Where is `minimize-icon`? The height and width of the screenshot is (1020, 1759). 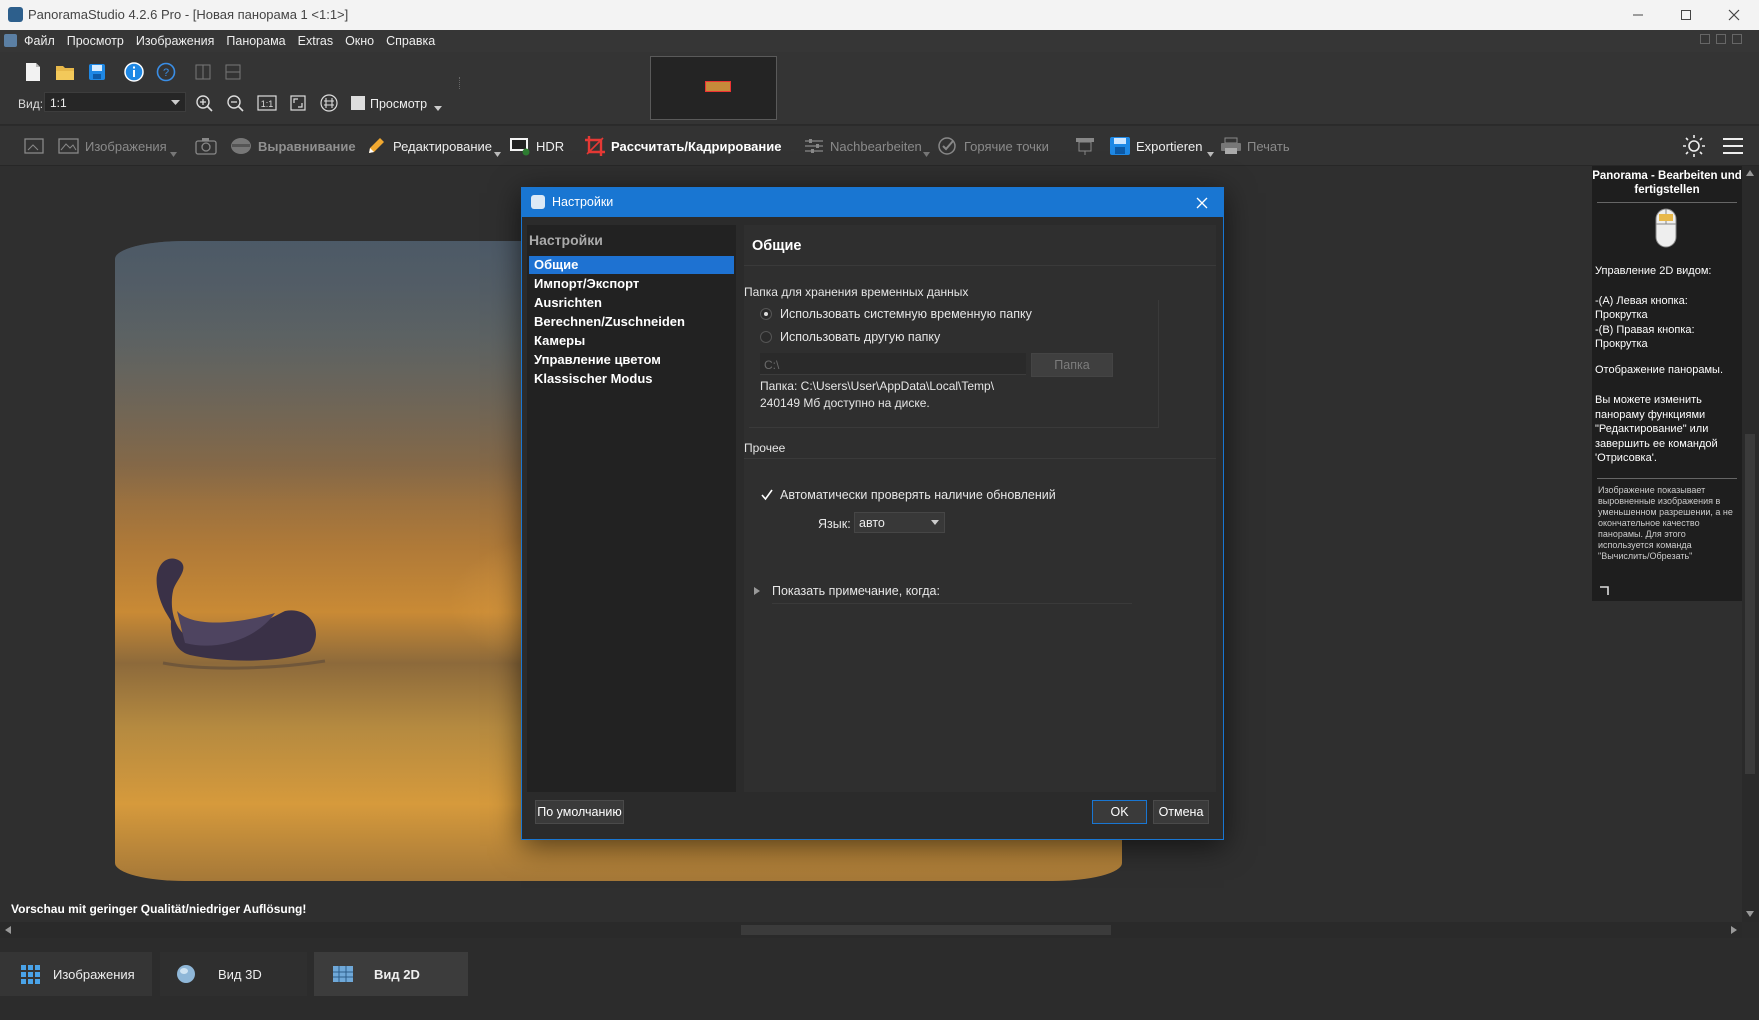 minimize-icon is located at coordinates (1638, 15).